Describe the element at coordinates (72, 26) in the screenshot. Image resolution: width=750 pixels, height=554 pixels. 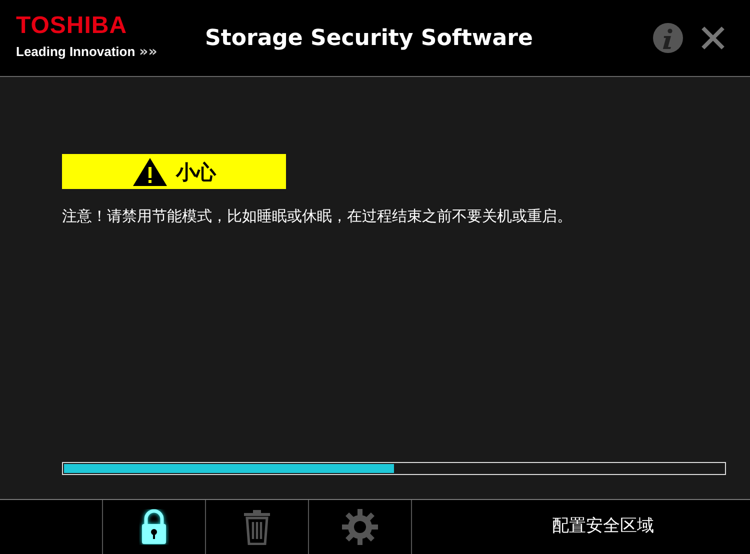
I see `brand-logo: TOSHIBA` at that location.